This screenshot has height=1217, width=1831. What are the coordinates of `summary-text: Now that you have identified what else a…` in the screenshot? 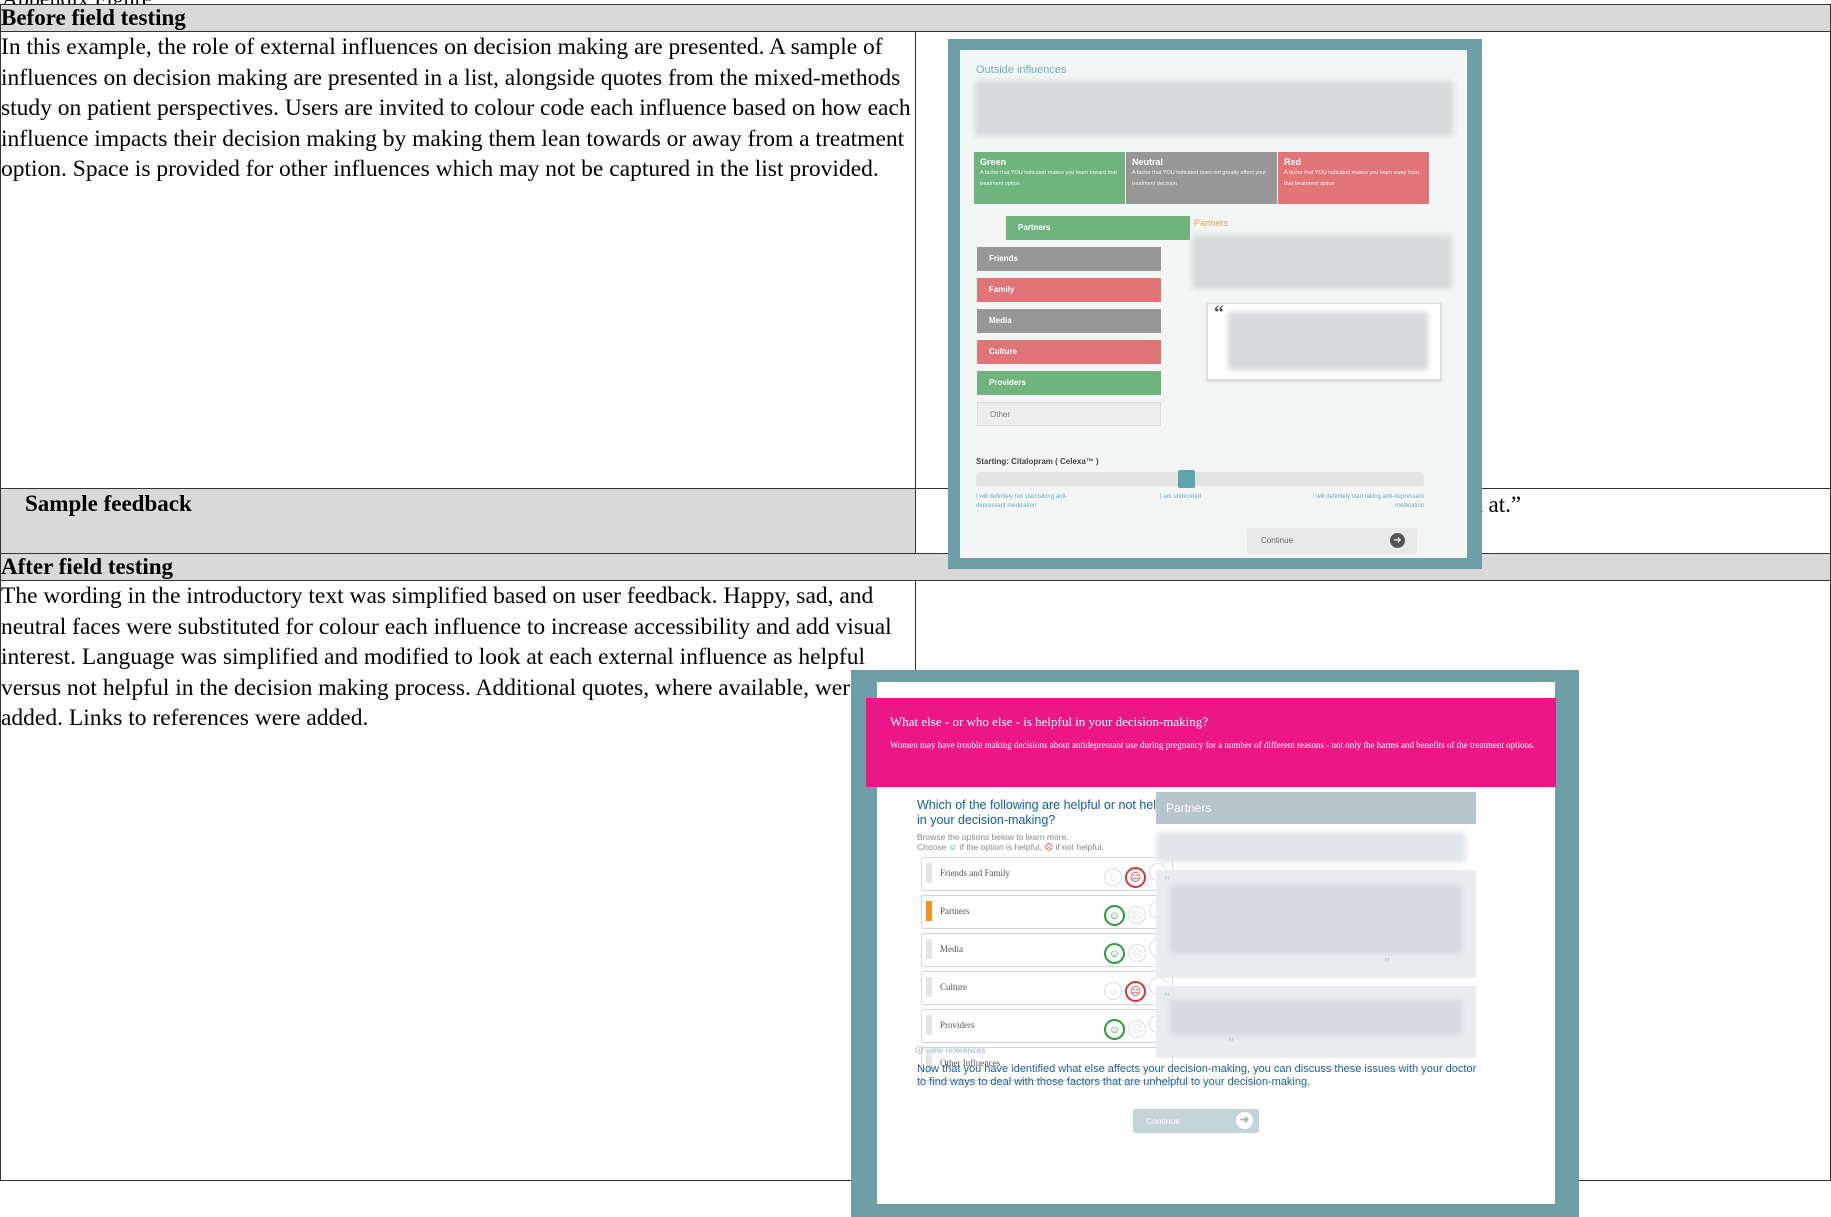 It's located at (1197, 1075).